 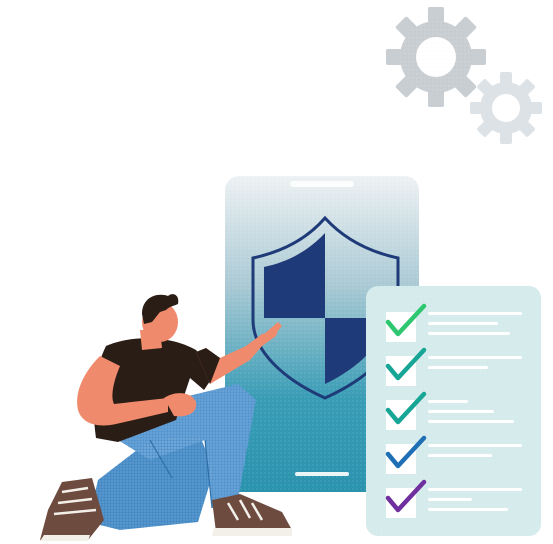 I want to click on phone-home-bar, so click(x=322, y=474).